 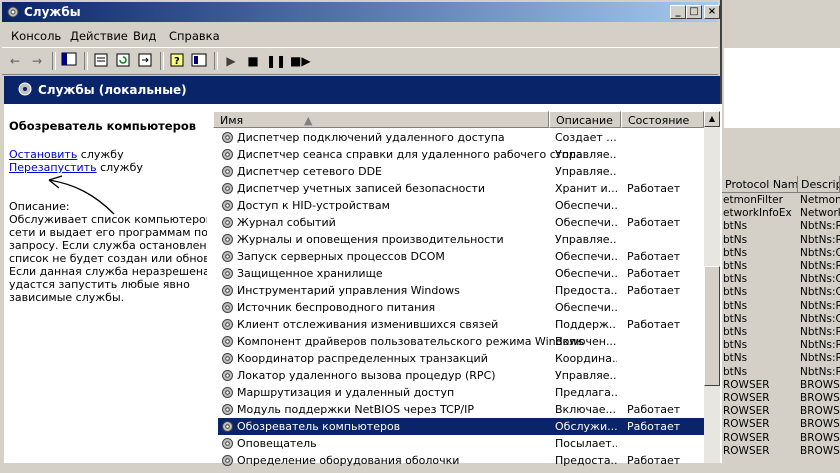 What do you see at coordinates (361, 12) in the screenshot?
I see `title-bar: Службы _ □ ×` at bounding box center [361, 12].